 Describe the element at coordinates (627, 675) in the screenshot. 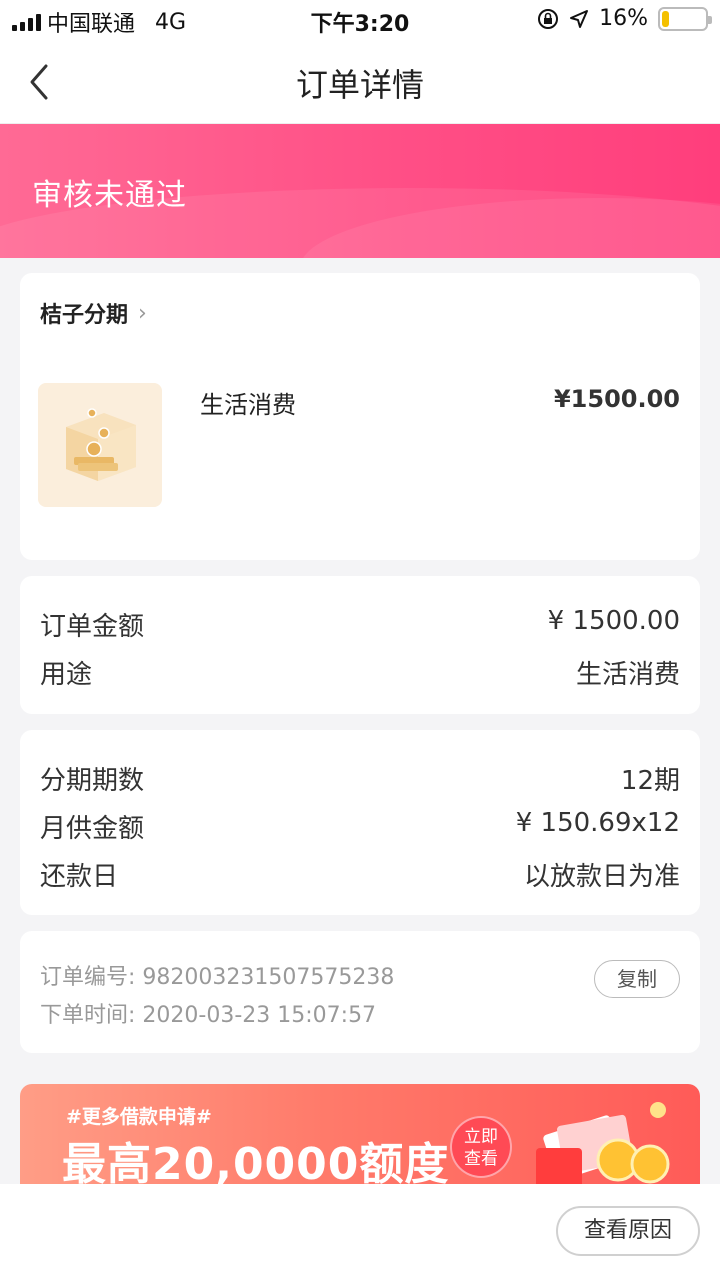

I see `row-value: 生活消费` at that location.